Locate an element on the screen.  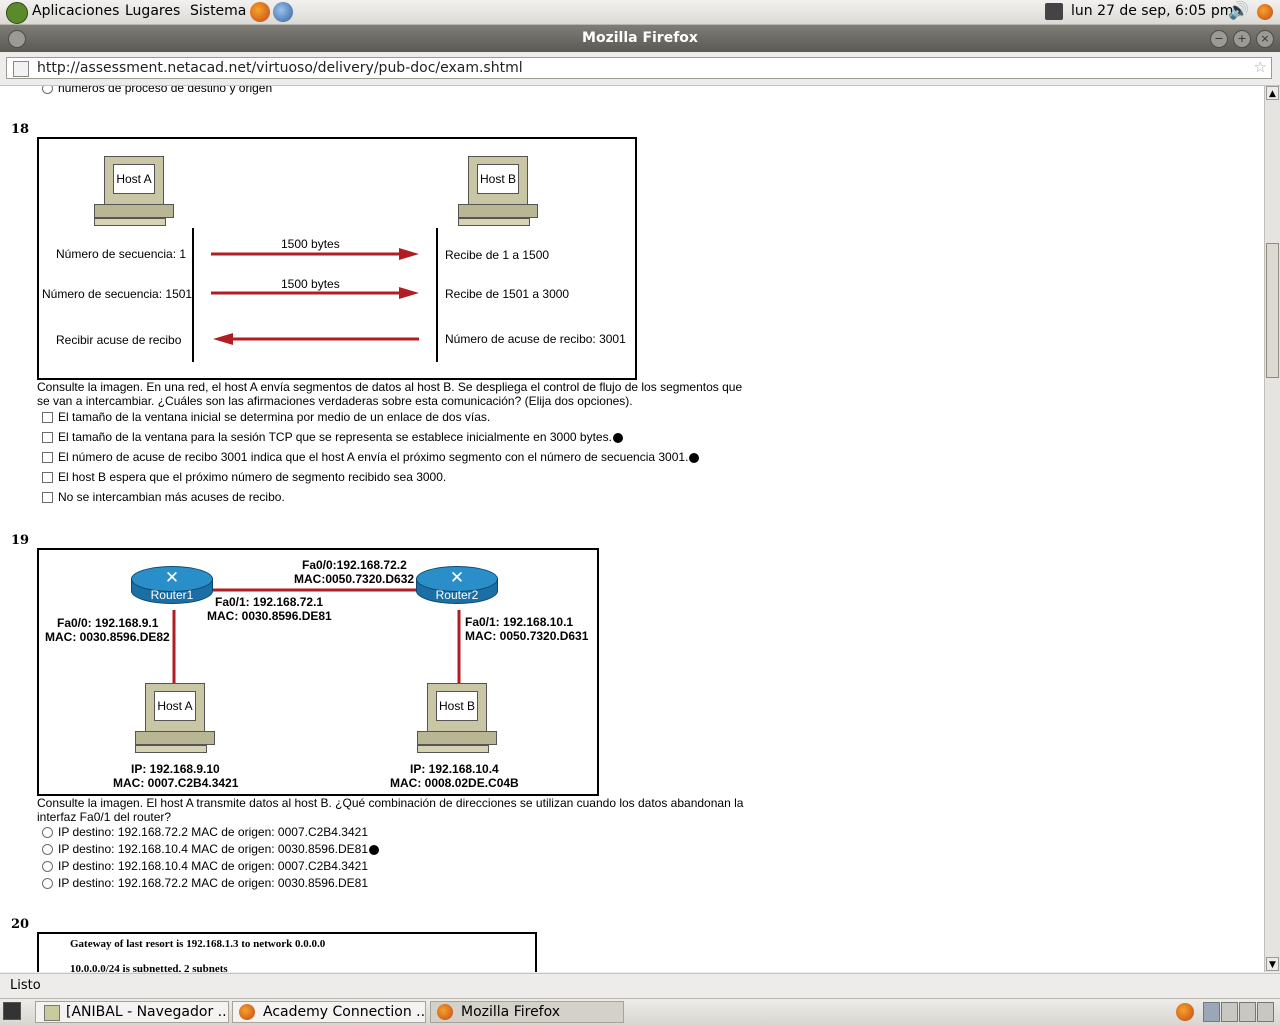
host-a-computer-icon: Host A is located at coordinates (177, 722).